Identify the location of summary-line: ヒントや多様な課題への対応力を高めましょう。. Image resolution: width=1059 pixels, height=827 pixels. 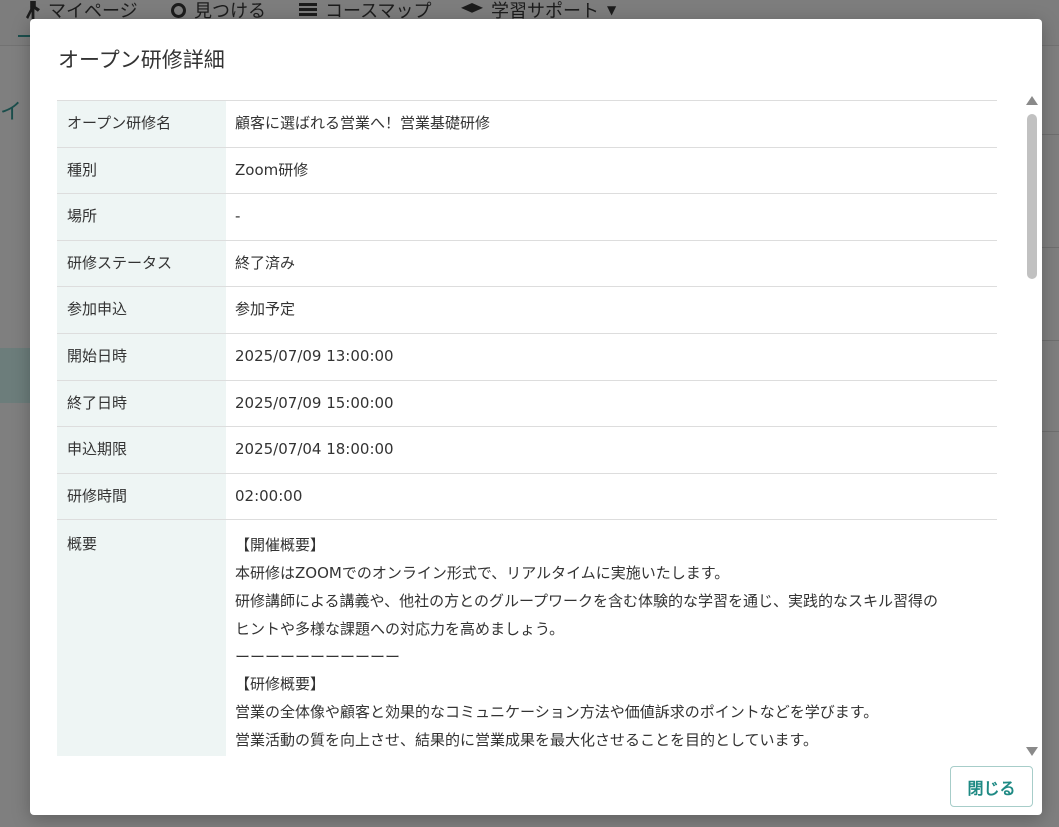
(400, 628).